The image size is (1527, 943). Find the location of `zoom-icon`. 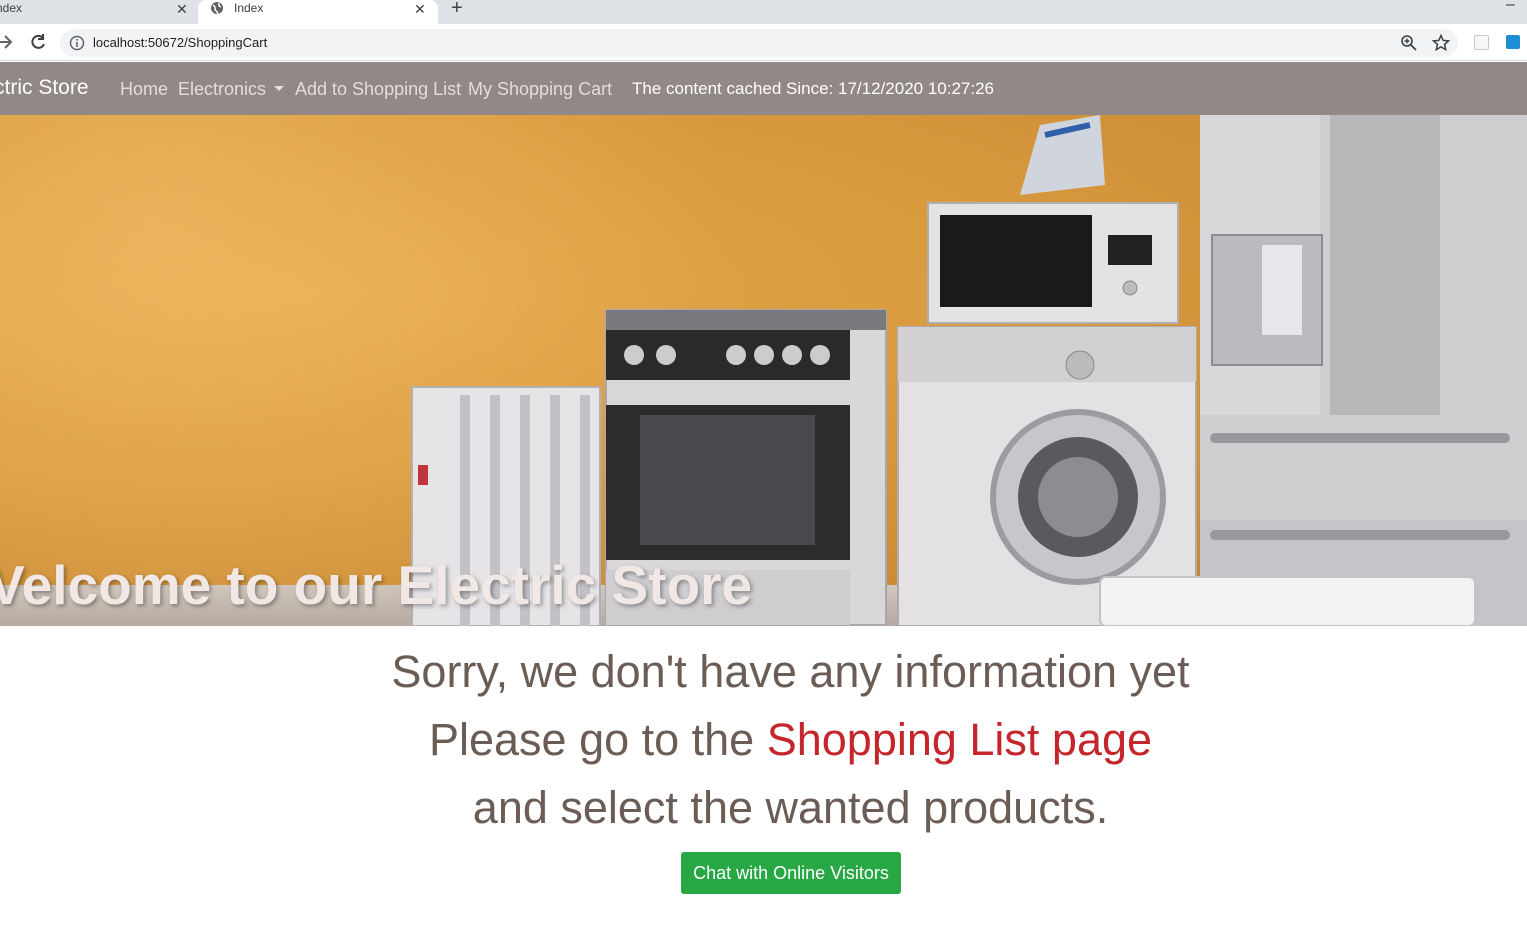

zoom-icon is located at coordinates (1409, 43).